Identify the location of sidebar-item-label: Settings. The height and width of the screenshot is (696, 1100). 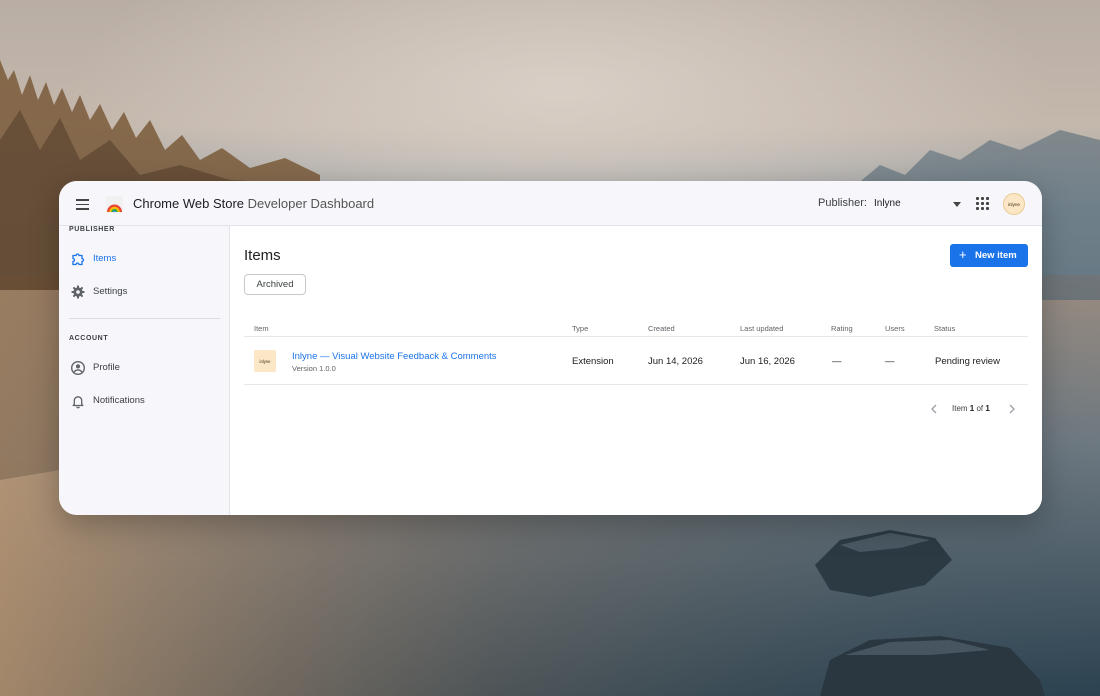
(110, 291).